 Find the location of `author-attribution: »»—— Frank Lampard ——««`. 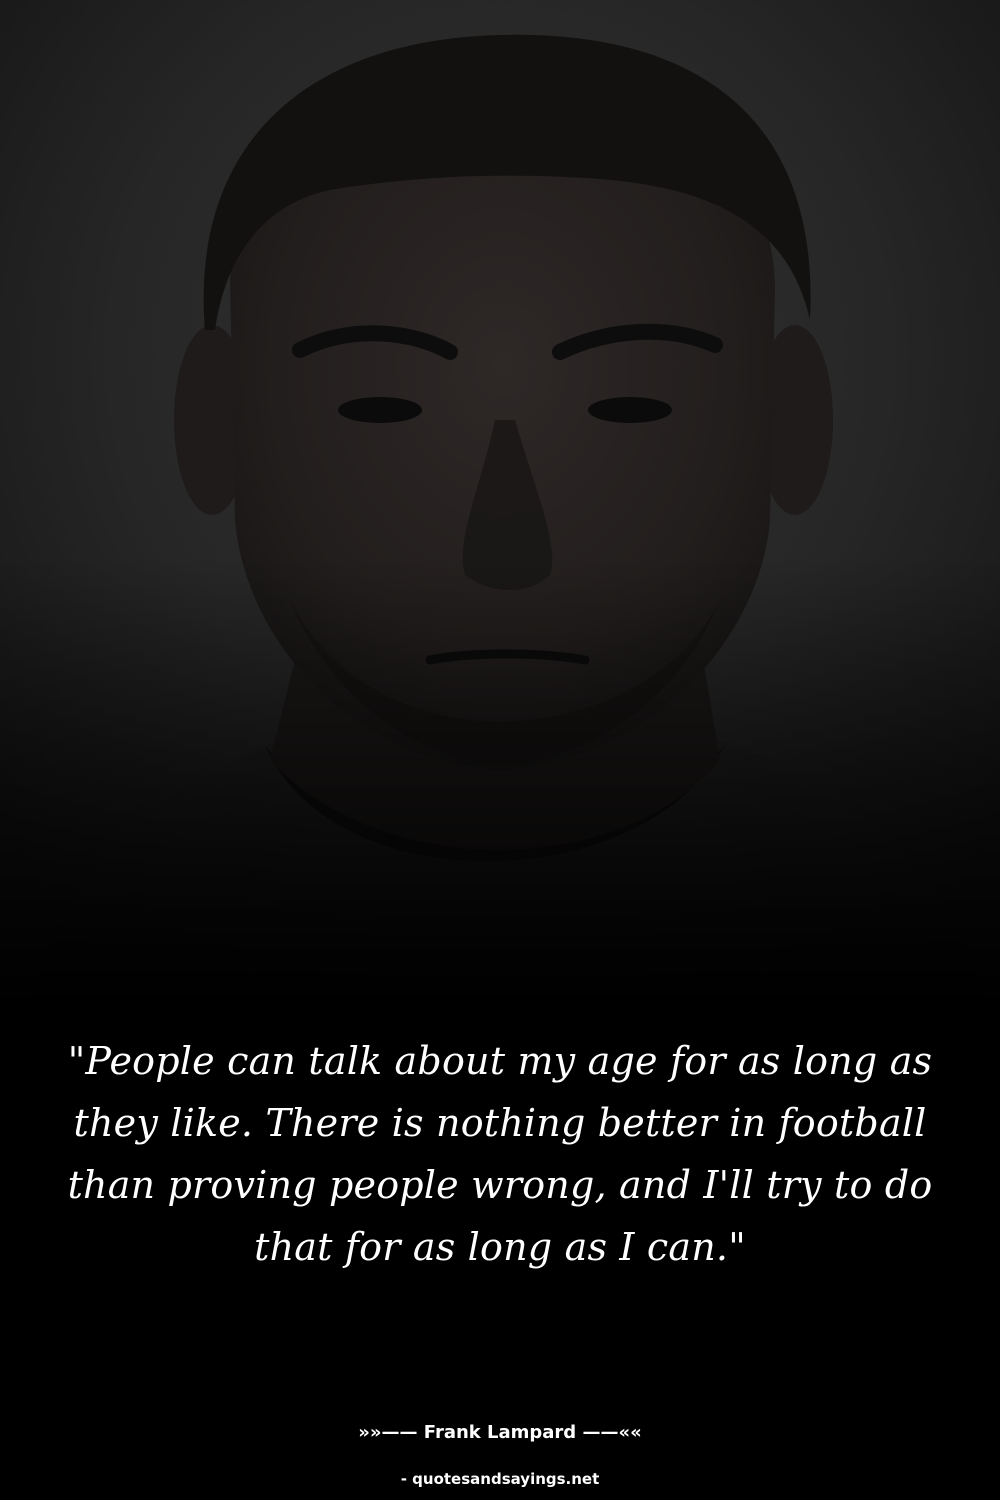

author-attribution: »»—— Frank Lampard ——«« is located at coordinates (500, 1432).